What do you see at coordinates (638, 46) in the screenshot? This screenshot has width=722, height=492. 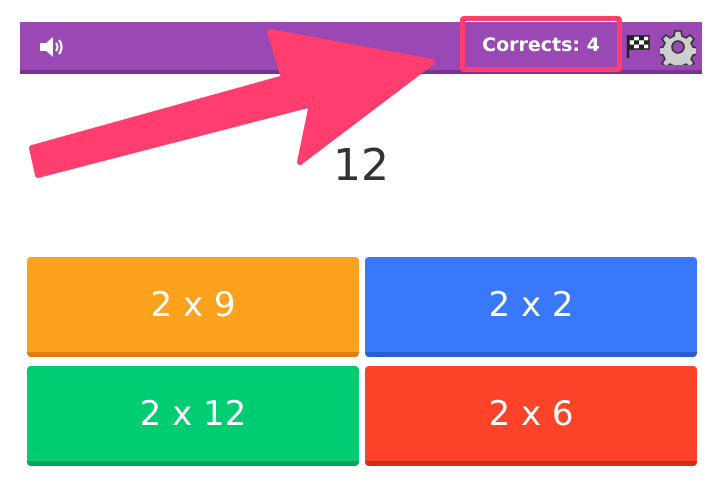 I see `checkered-flag-icon` at bounding box center [638, 46].